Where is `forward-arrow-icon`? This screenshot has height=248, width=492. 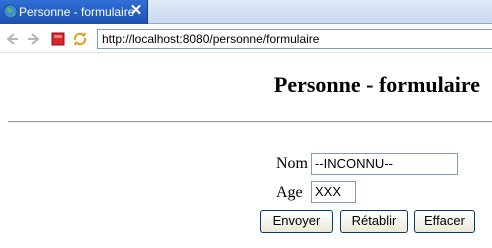 forward-arrow-icon is located at coordinates (34, 39).